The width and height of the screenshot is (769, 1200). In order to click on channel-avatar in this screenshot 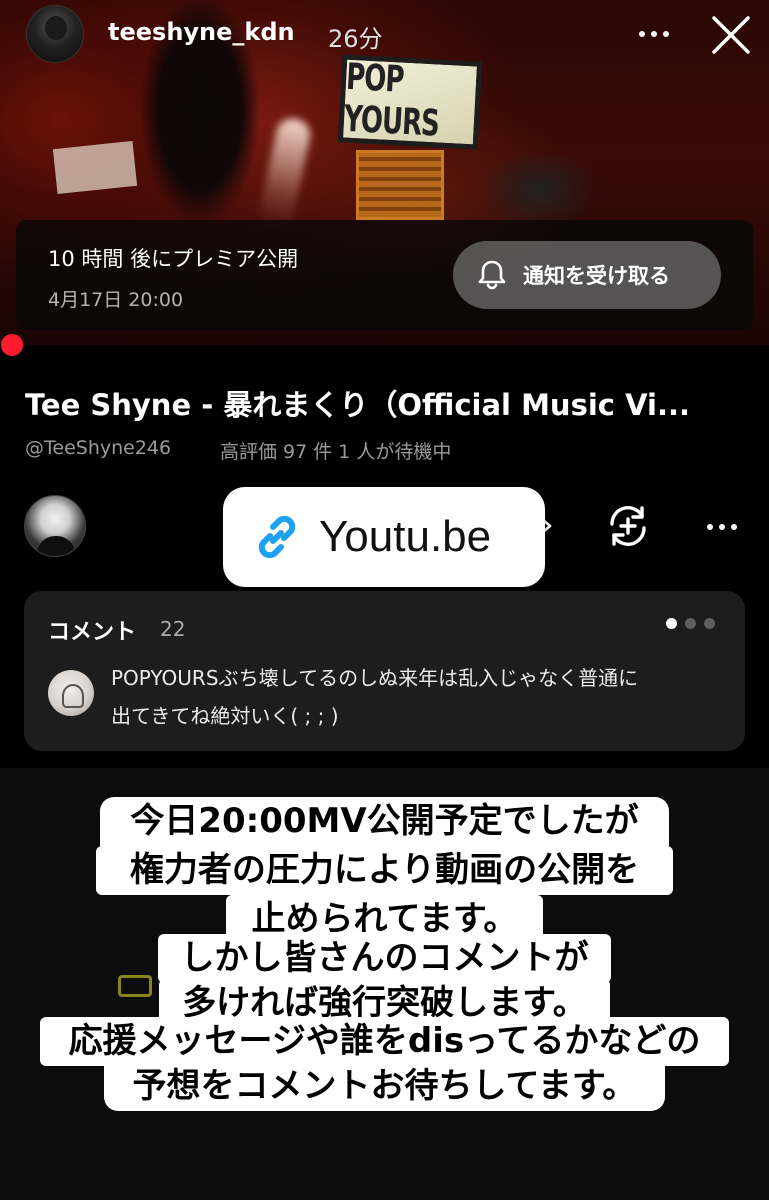, I will do `click(55, 526)`.